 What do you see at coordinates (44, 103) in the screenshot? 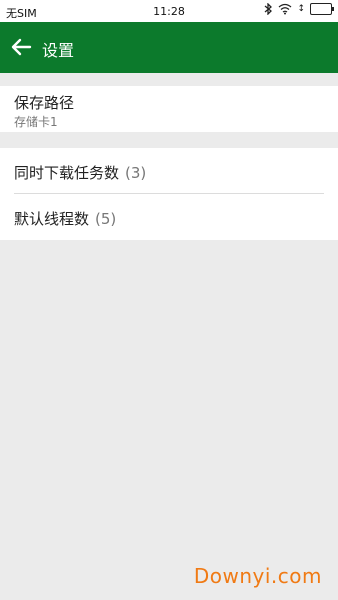
I see `save-path-label: 保存路径` at bounding box center [44, 103].